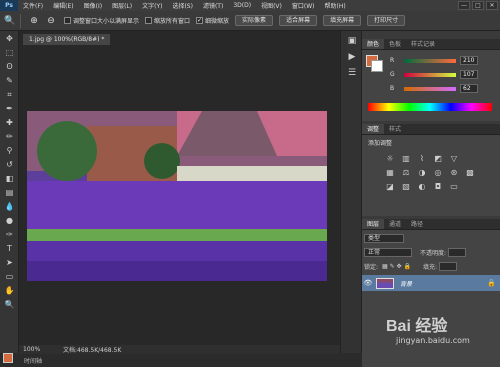 This screenshot has height=367, width=500. What do you see at coordinates (395, 129) in the screenshot?
I see `tab-styles: 样式` at bounding box center [395, 129].